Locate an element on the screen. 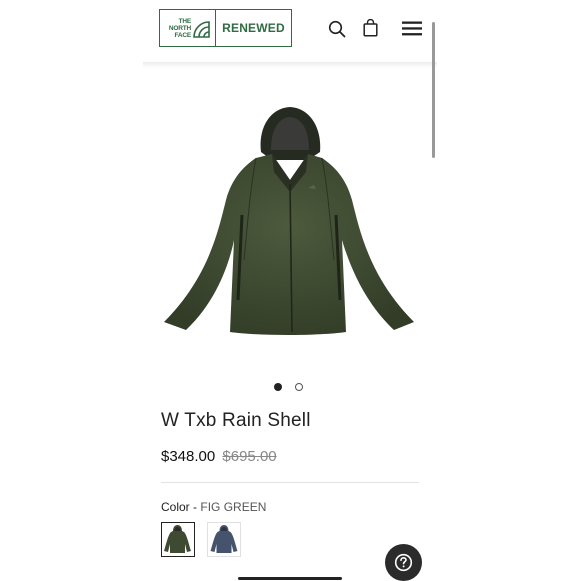 The width and height of the screenshot is (580, 581). original-price: $695.00 is located at coordinates (249, 456).